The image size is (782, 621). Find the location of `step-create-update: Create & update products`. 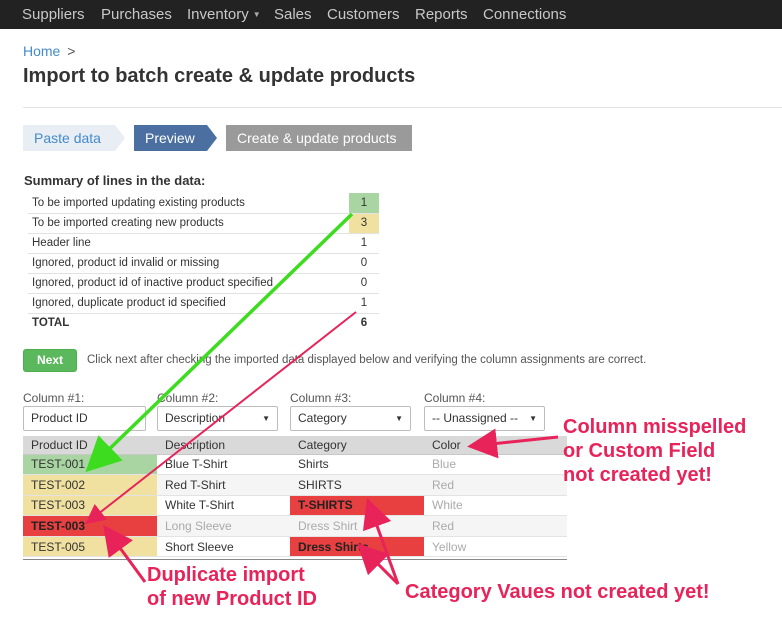

step-create-update: Create & update products is located at coordinates (319, 138).